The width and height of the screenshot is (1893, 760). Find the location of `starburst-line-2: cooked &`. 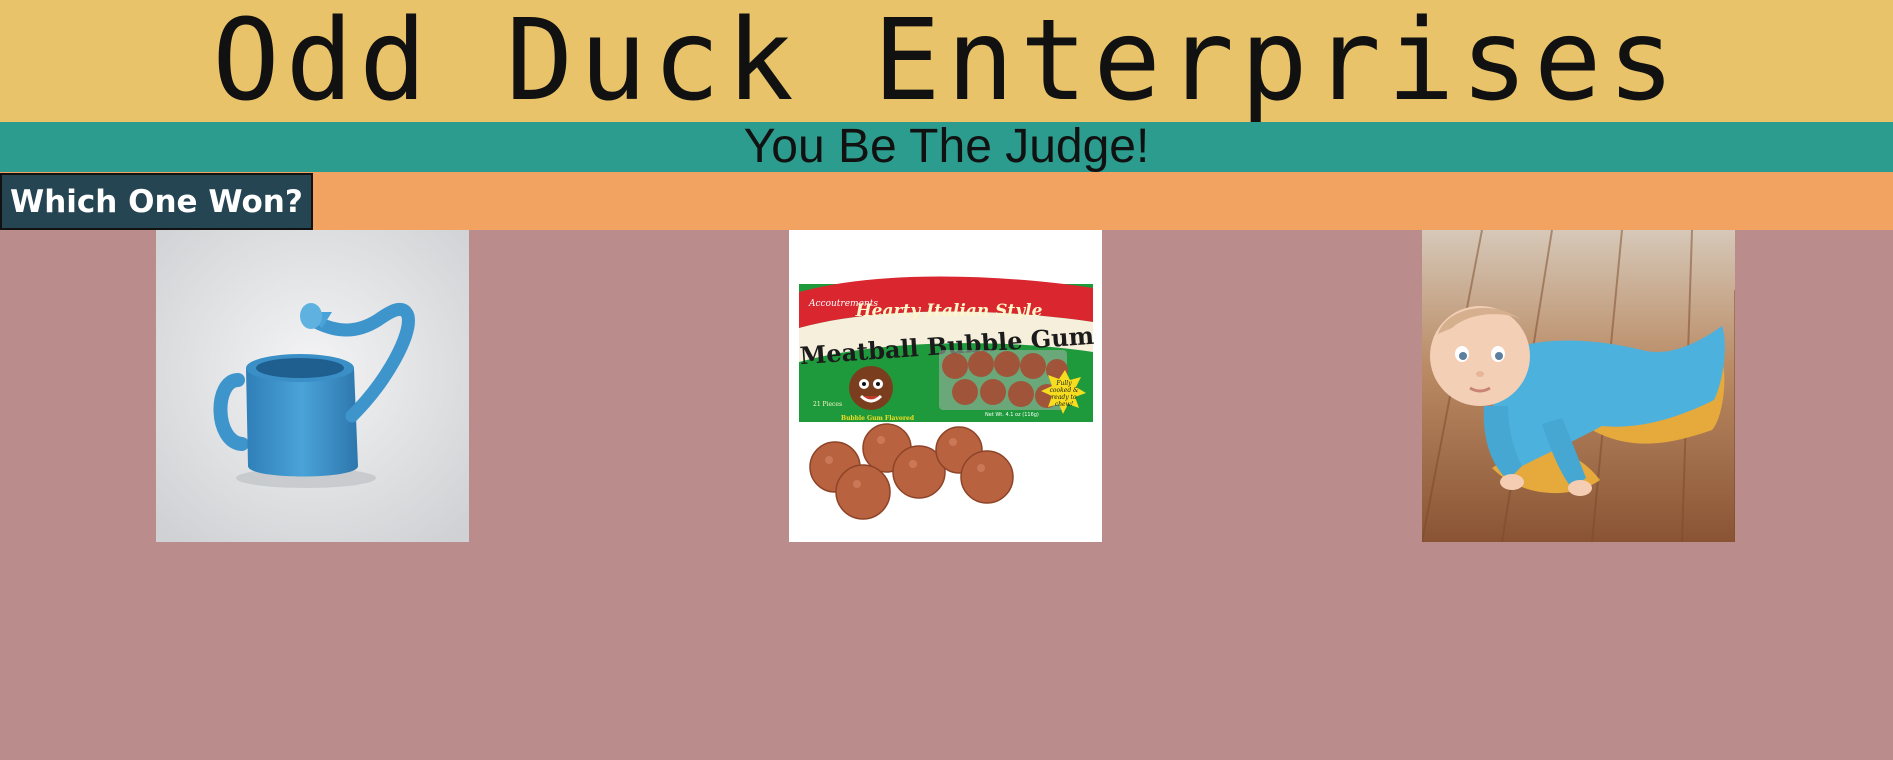

starburst-line-2: cooked & is located at coordinates (1065, 390).